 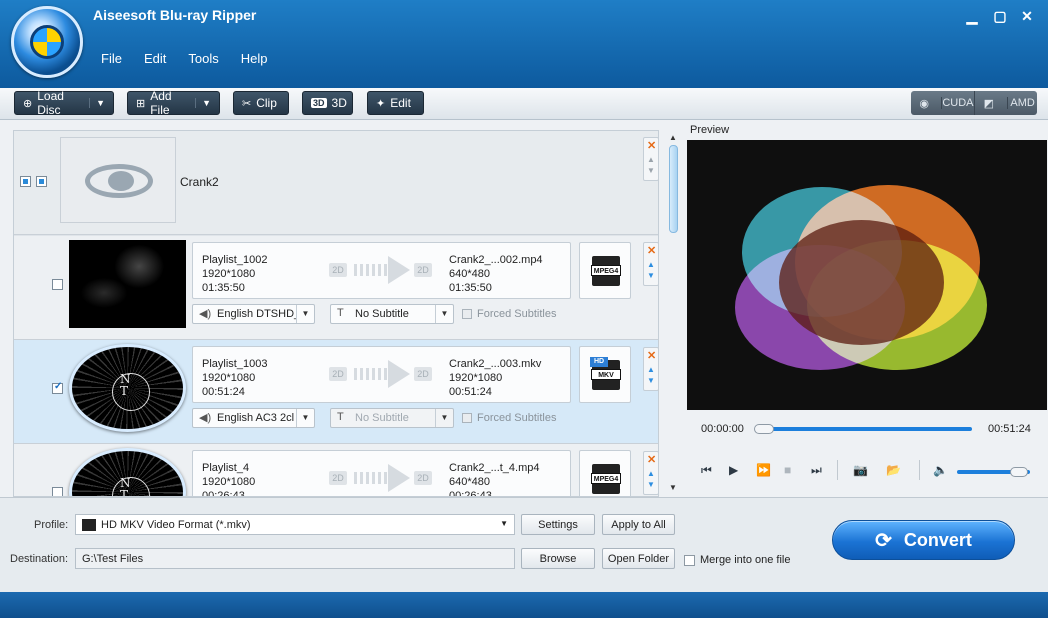 What do you see at coordinates (673, 189) in the screenshot?
I see `scroll-thumb` at bounding box center [673, 189].